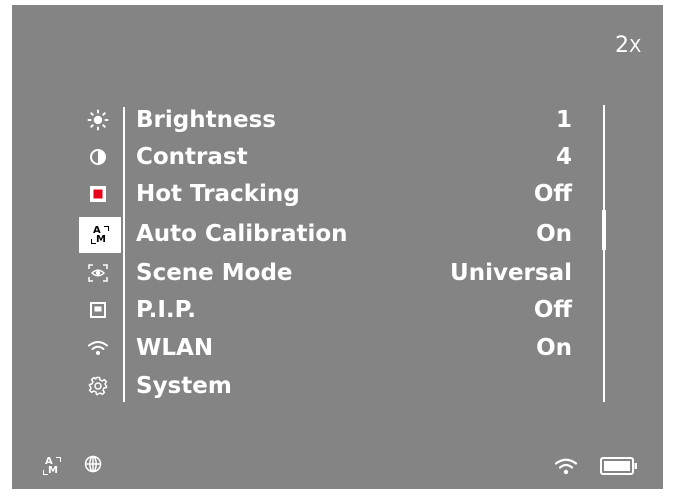 The height and width of the screenshot is (496, 675). Describe the element at coordinates (72, 466) in the screenshot. I see `status-bar-left: A M` at that location.